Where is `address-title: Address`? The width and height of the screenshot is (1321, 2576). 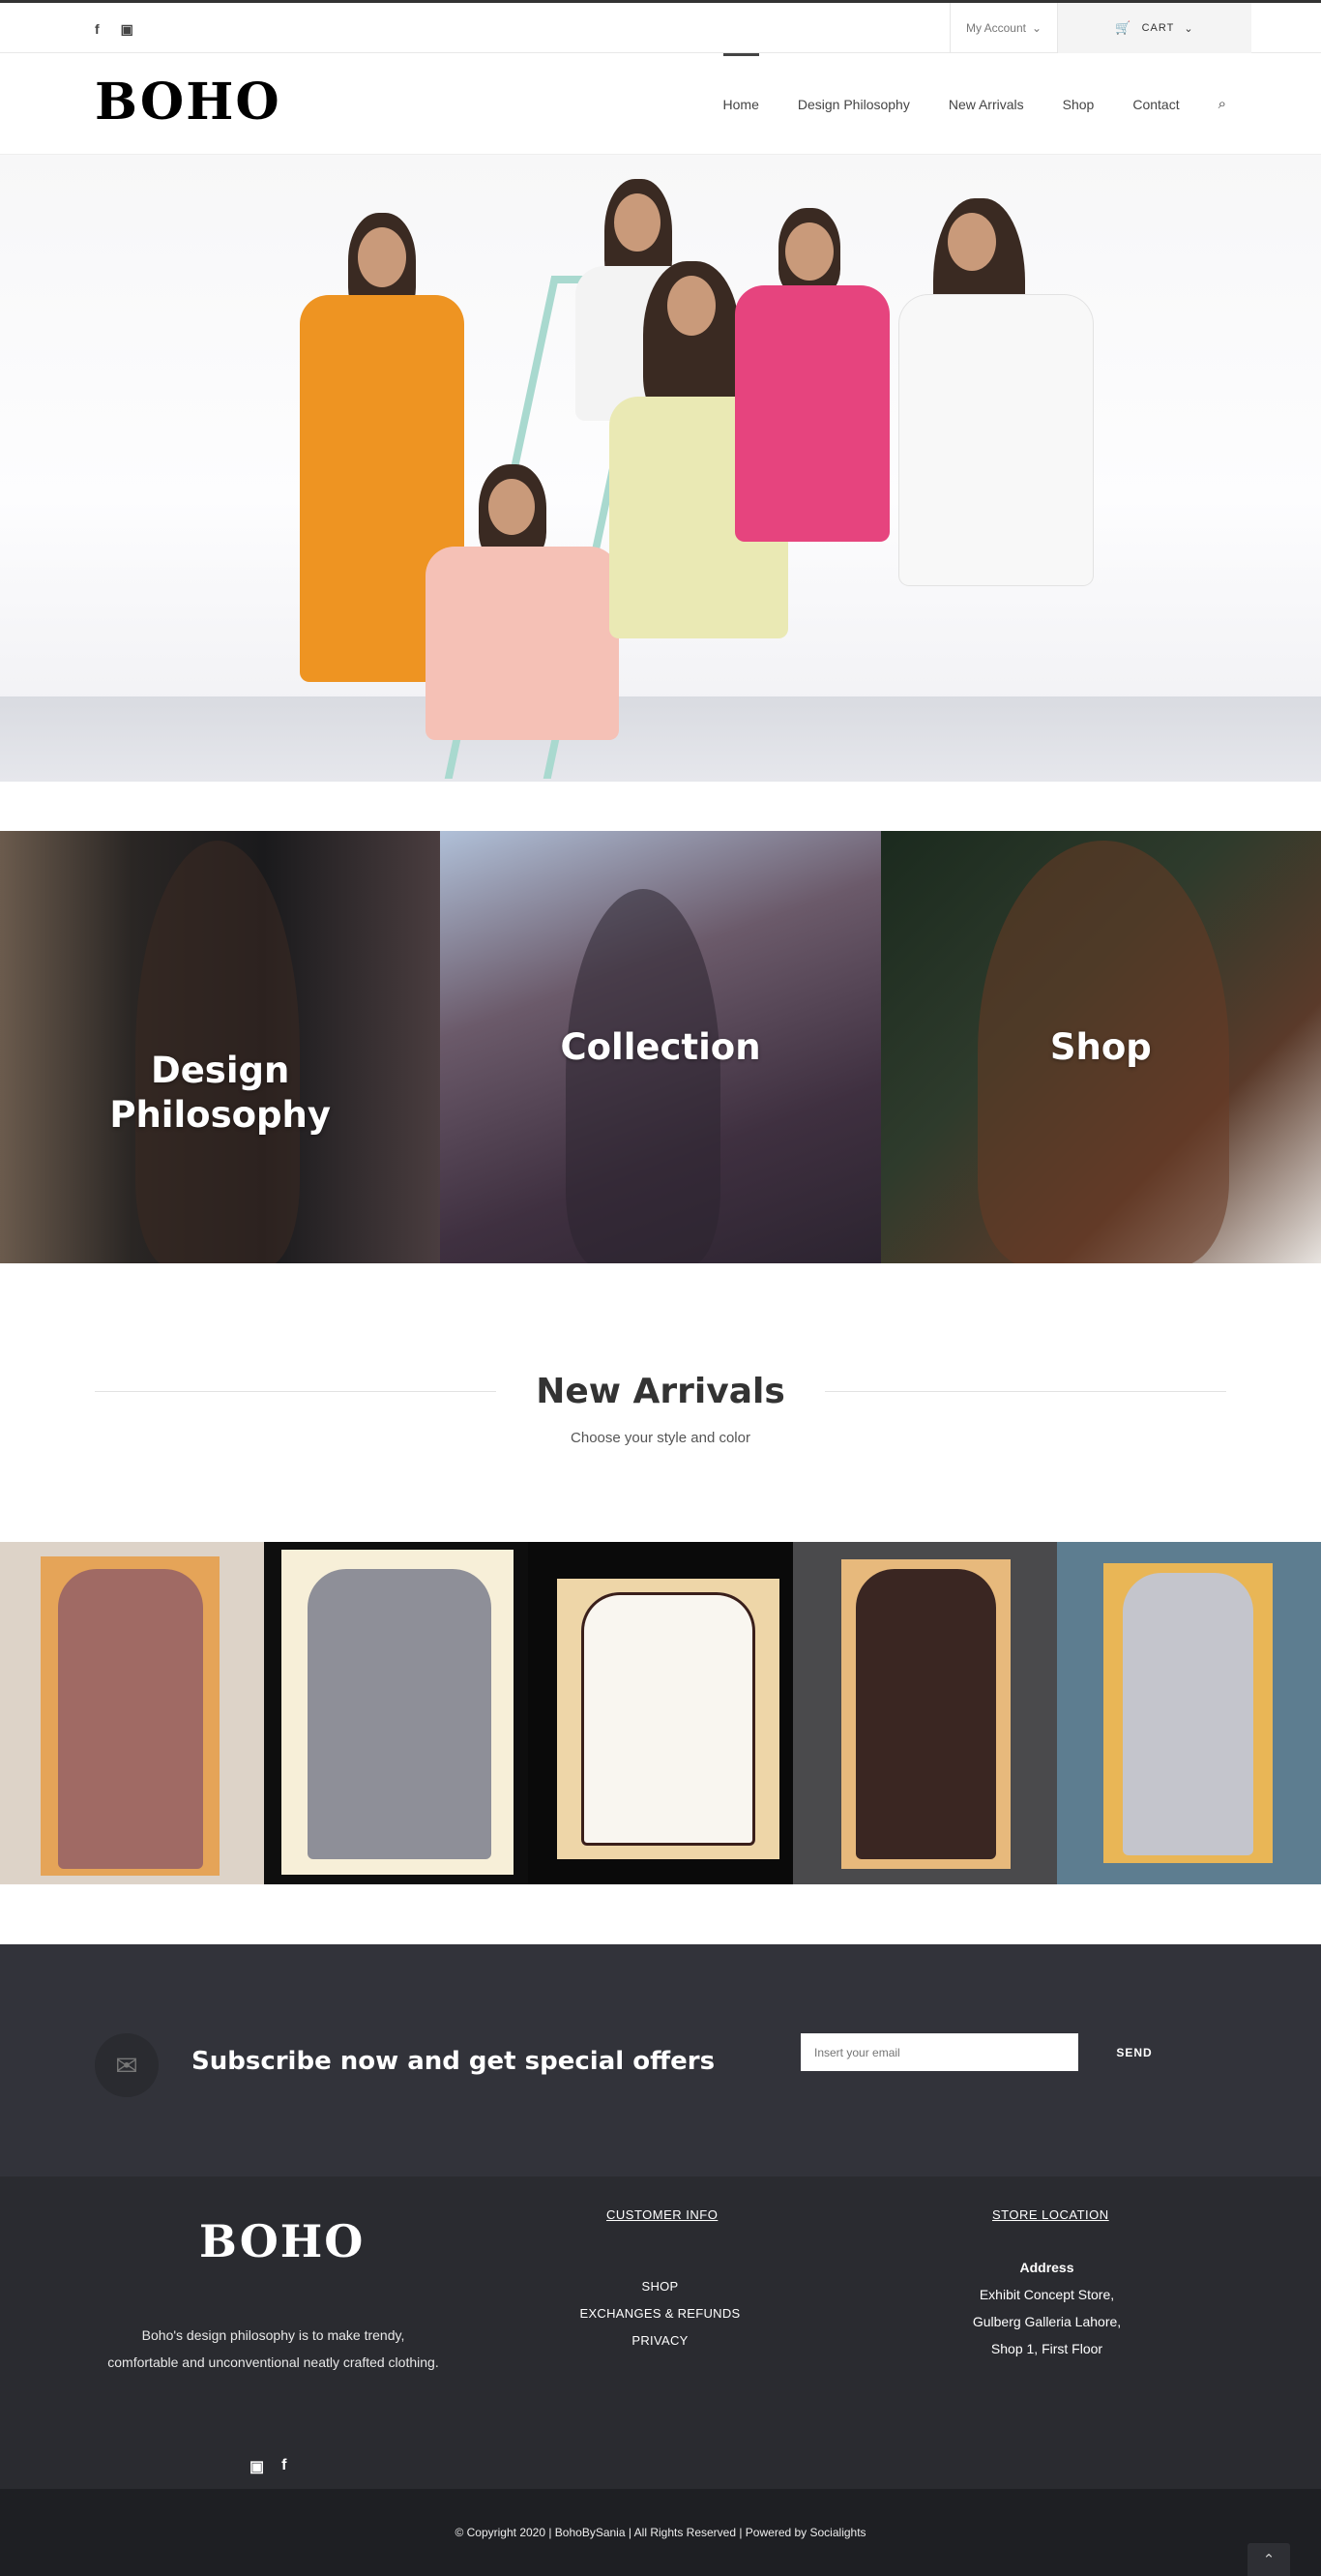 address-title: Address is located at coordinates (1047, 2267).